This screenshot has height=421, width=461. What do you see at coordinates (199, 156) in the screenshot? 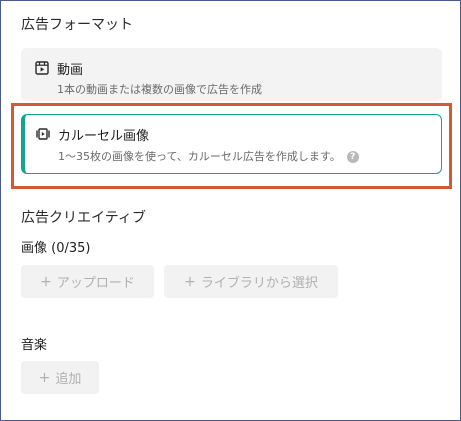
I see `description-text: 1～35枚の画像を使って、カルーセル広告を作成します。` at bounding box center [199, 156].